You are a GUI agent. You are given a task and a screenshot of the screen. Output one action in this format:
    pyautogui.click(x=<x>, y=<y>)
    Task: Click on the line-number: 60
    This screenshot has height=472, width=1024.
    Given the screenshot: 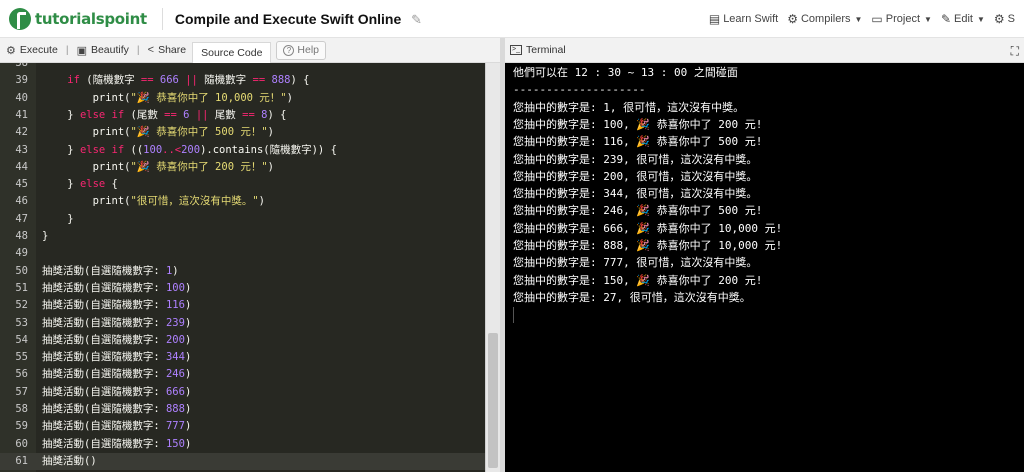 What is the action you would take?
    pyautogui.click(x=21, y=443)
    